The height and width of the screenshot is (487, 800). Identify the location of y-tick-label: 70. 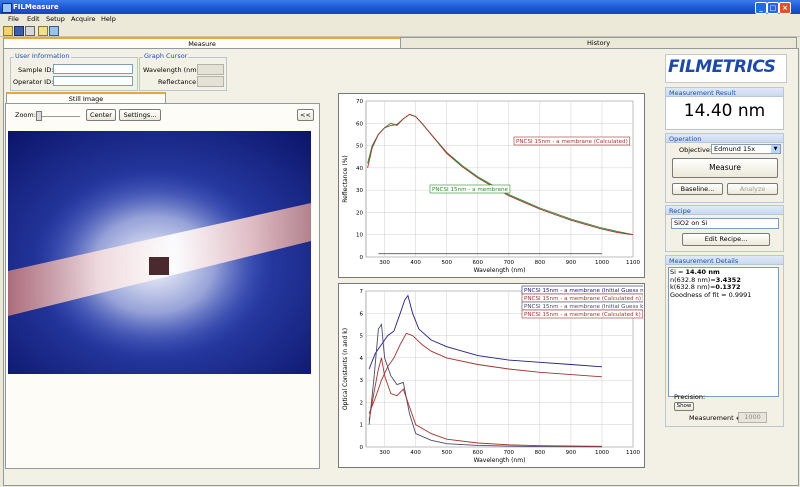
(359, 102).